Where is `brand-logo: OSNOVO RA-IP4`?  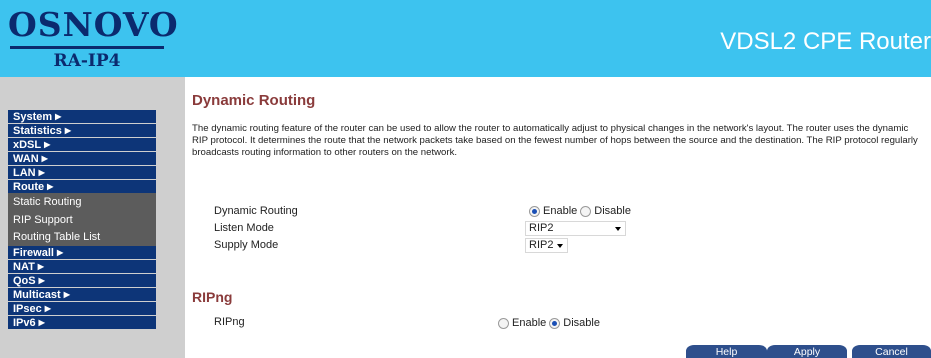 brand-logo: OSNOVO RA-IP4 is located at coordinates (93, 38).